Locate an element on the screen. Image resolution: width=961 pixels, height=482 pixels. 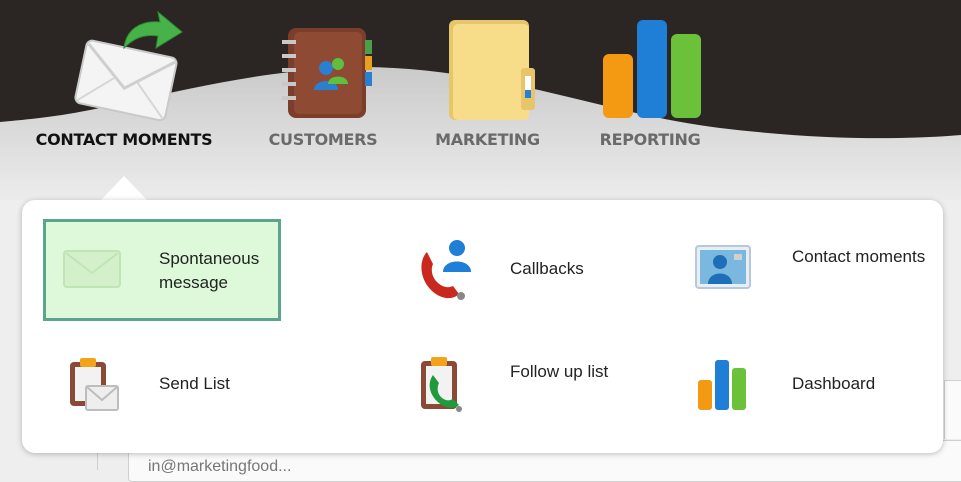
address-book-icon is located at coordinates (327, 73).